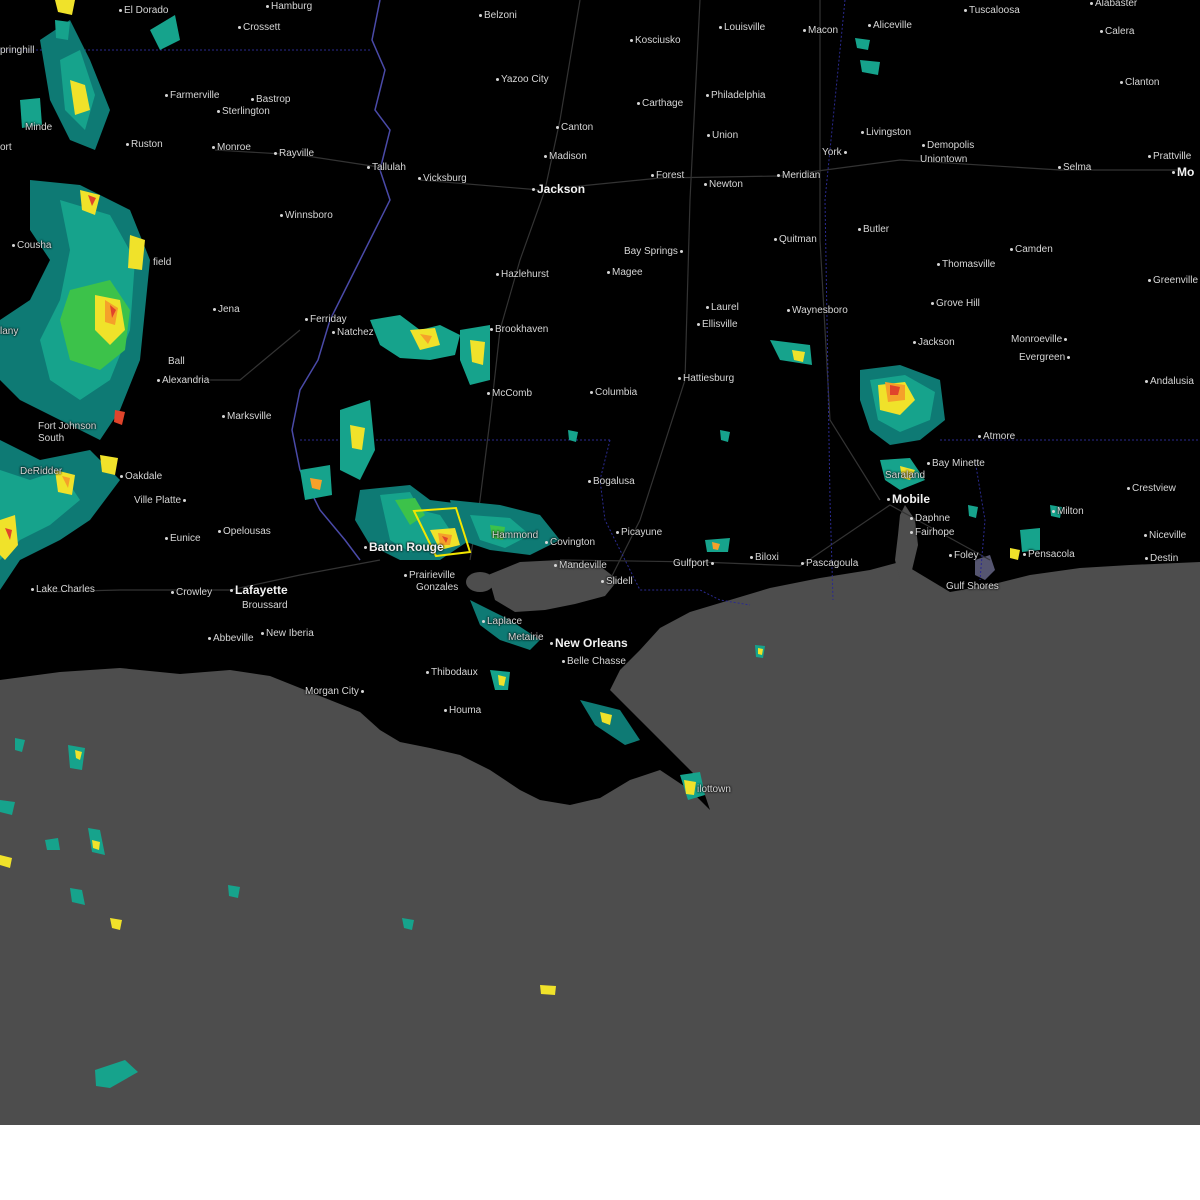 The height and width of the screenshot is (1200, 1200). What do you see at coordinates (1161, 559) in the screenshot?
I see `city-destin: Destin` at bounding box center [1161, 559].